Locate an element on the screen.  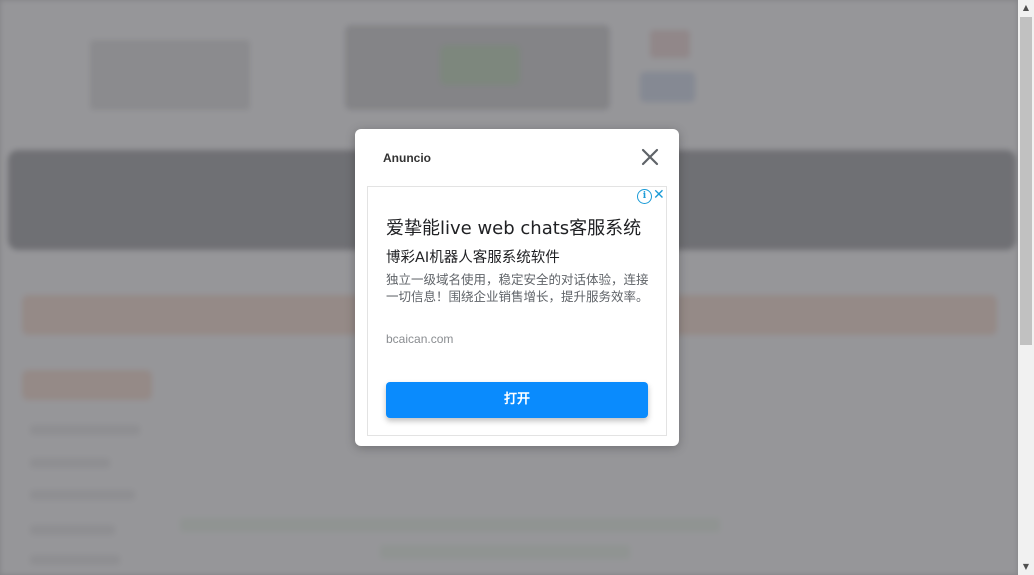
close-icon-glyph is located at coordinates (650, 157).